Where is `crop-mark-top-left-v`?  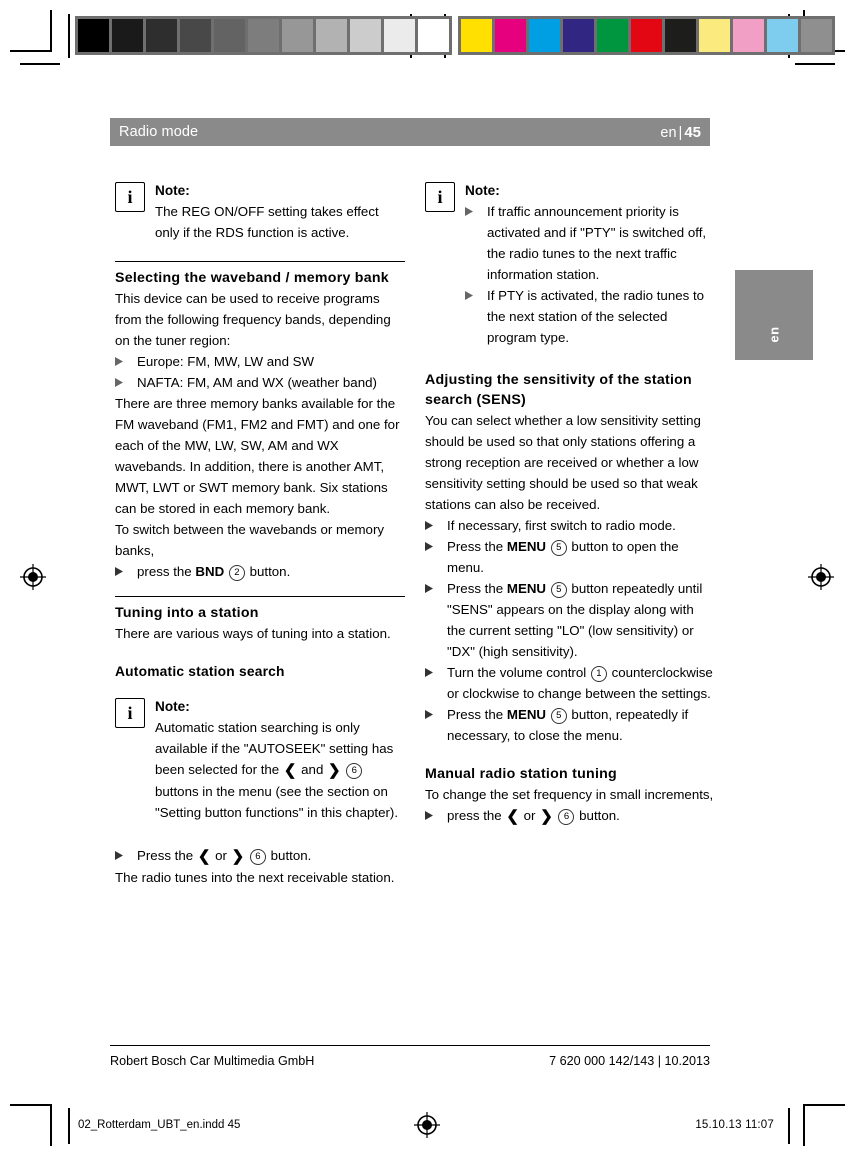
crop-mark-top-left-v is located at coordinates (51, 31).